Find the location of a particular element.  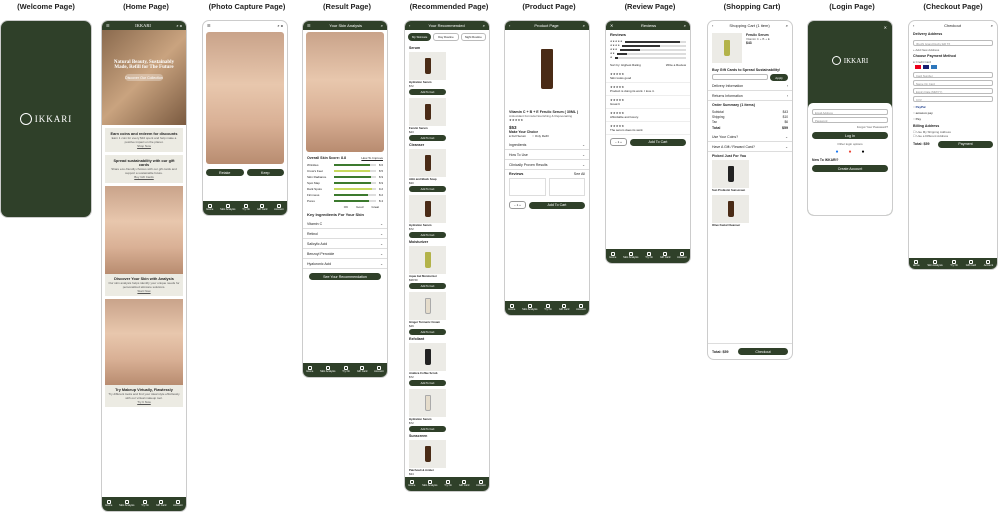

sort-dropdown: Sort by: Highest Rating is located at coordinates (625, 65).